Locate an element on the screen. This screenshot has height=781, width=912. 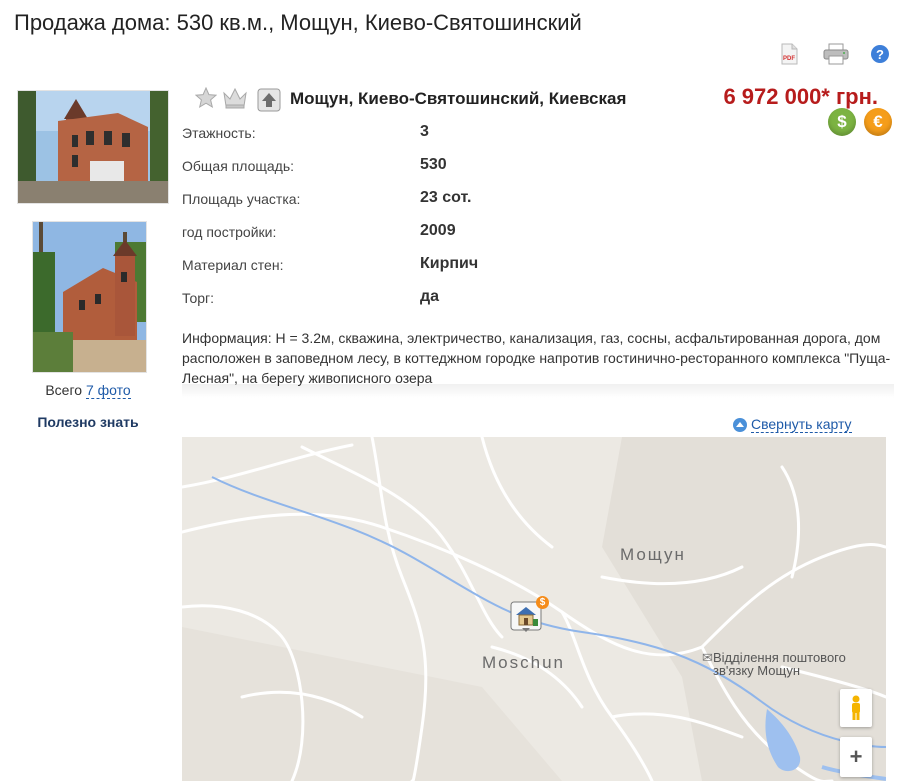
prop-label-floors: Этажность: is located at coordinates (219, 133).